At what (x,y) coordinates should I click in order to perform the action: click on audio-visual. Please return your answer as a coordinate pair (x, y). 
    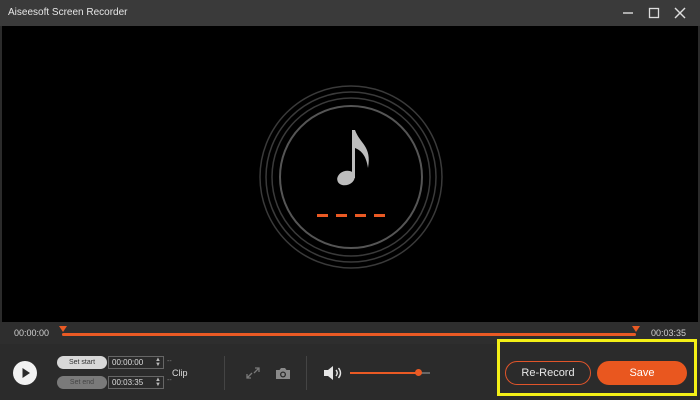
    Looking at the image, I should click on (351, 177).